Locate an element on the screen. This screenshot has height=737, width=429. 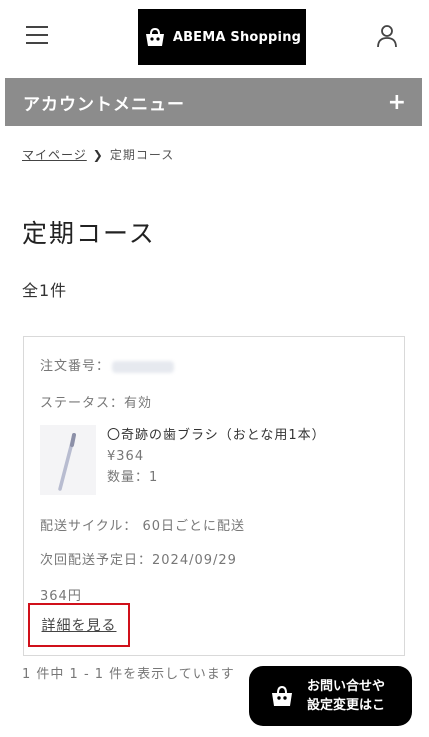
contact-settings-button: お問い合せや 設定変更はこ is located at coordinates (330, 696).